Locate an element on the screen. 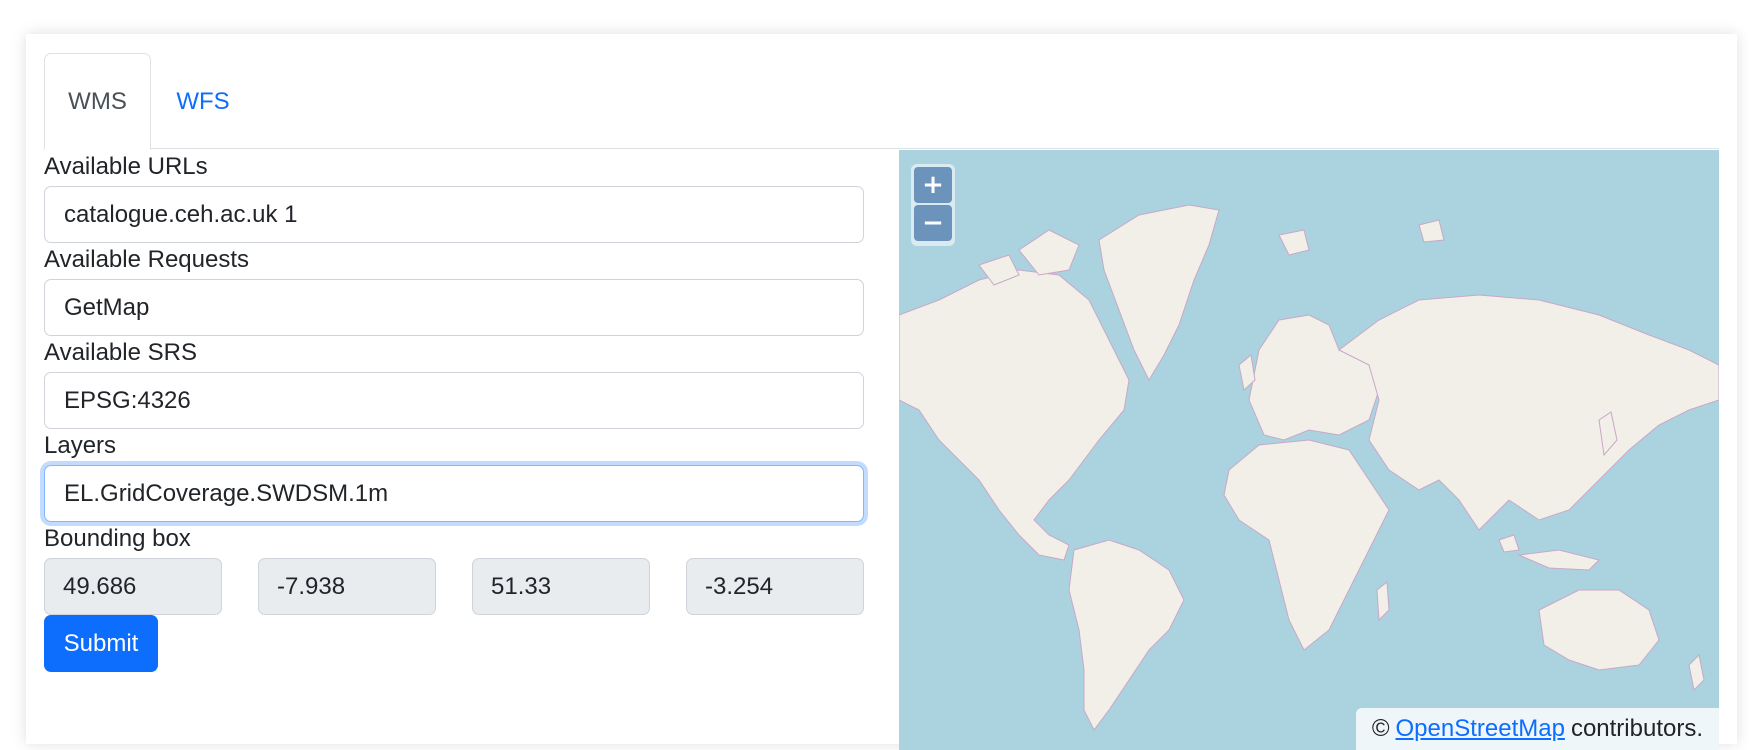 Image resolution: width=1749 pixels, height=750 pixels. requests-label: Available Requests is located at coordinates (147, 259).